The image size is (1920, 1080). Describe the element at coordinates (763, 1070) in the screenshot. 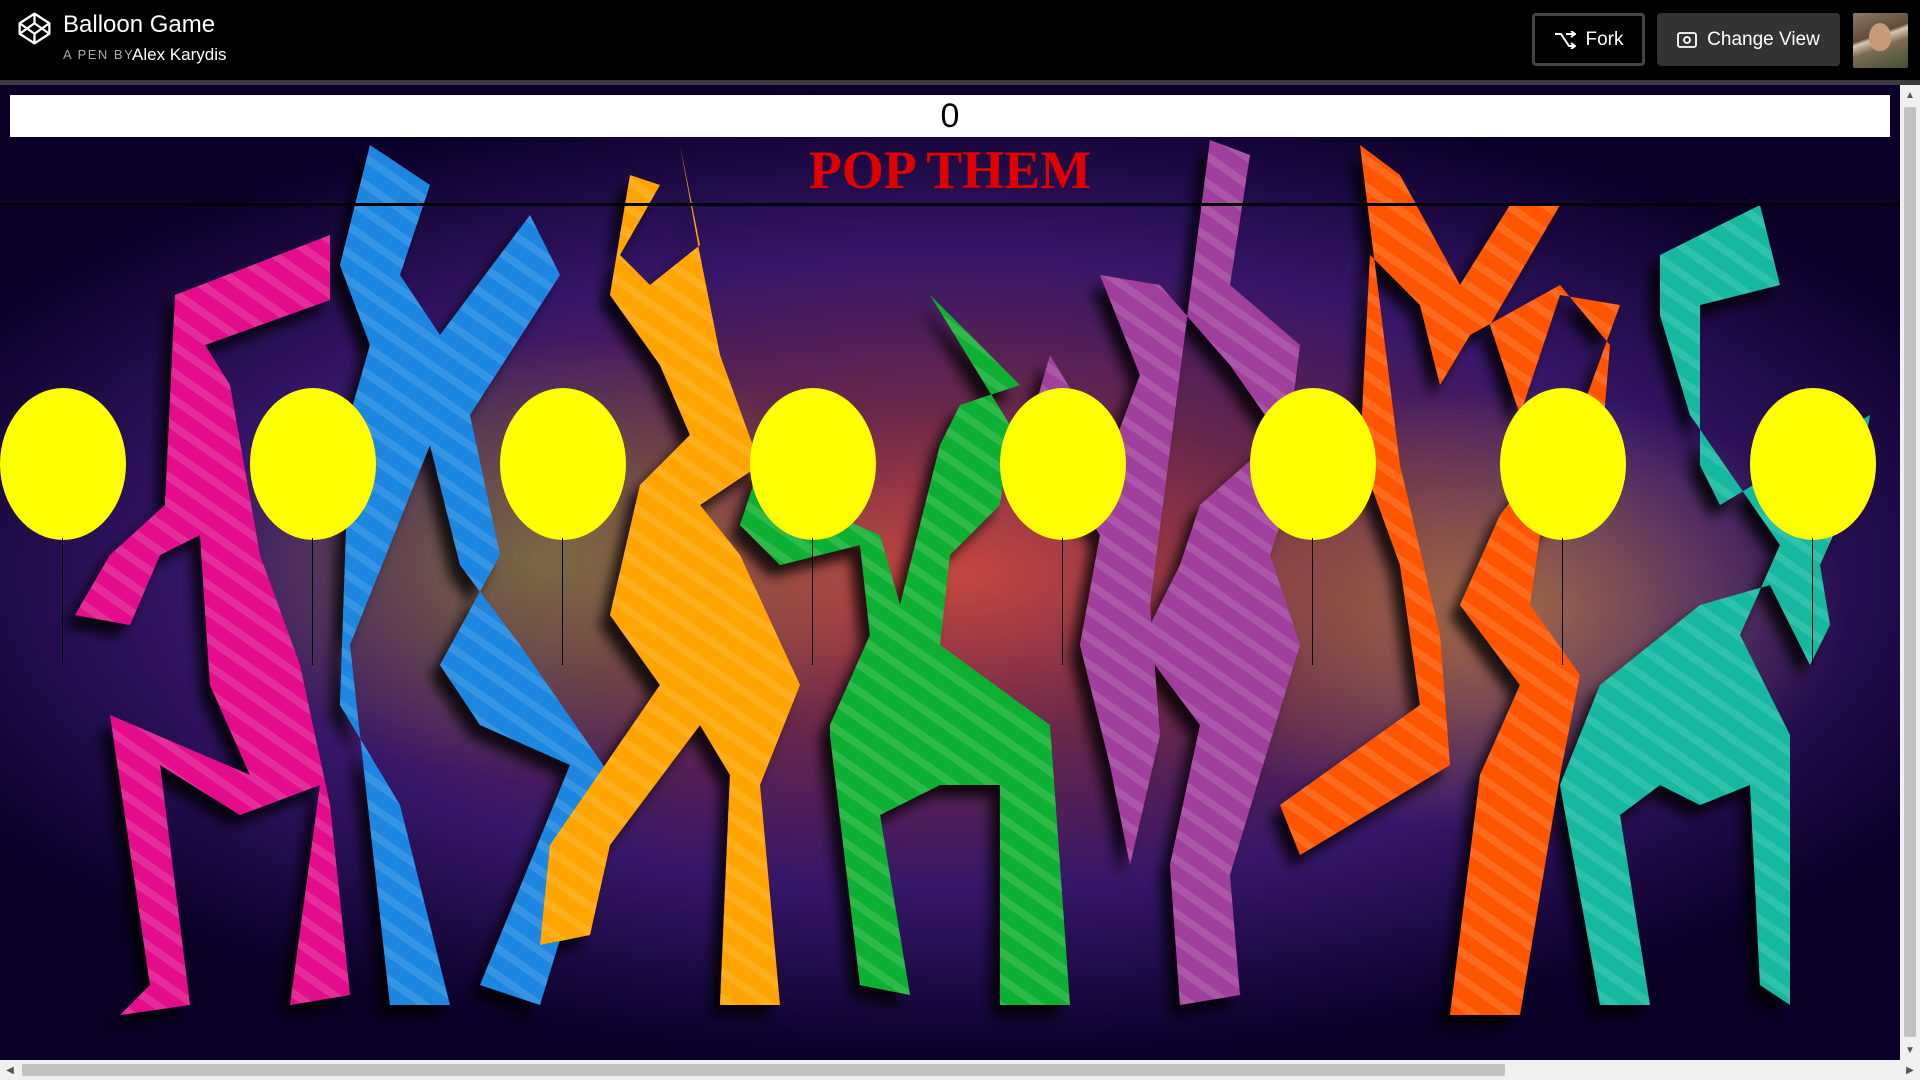

I see `horizontal-scroll-thumb` at that location.